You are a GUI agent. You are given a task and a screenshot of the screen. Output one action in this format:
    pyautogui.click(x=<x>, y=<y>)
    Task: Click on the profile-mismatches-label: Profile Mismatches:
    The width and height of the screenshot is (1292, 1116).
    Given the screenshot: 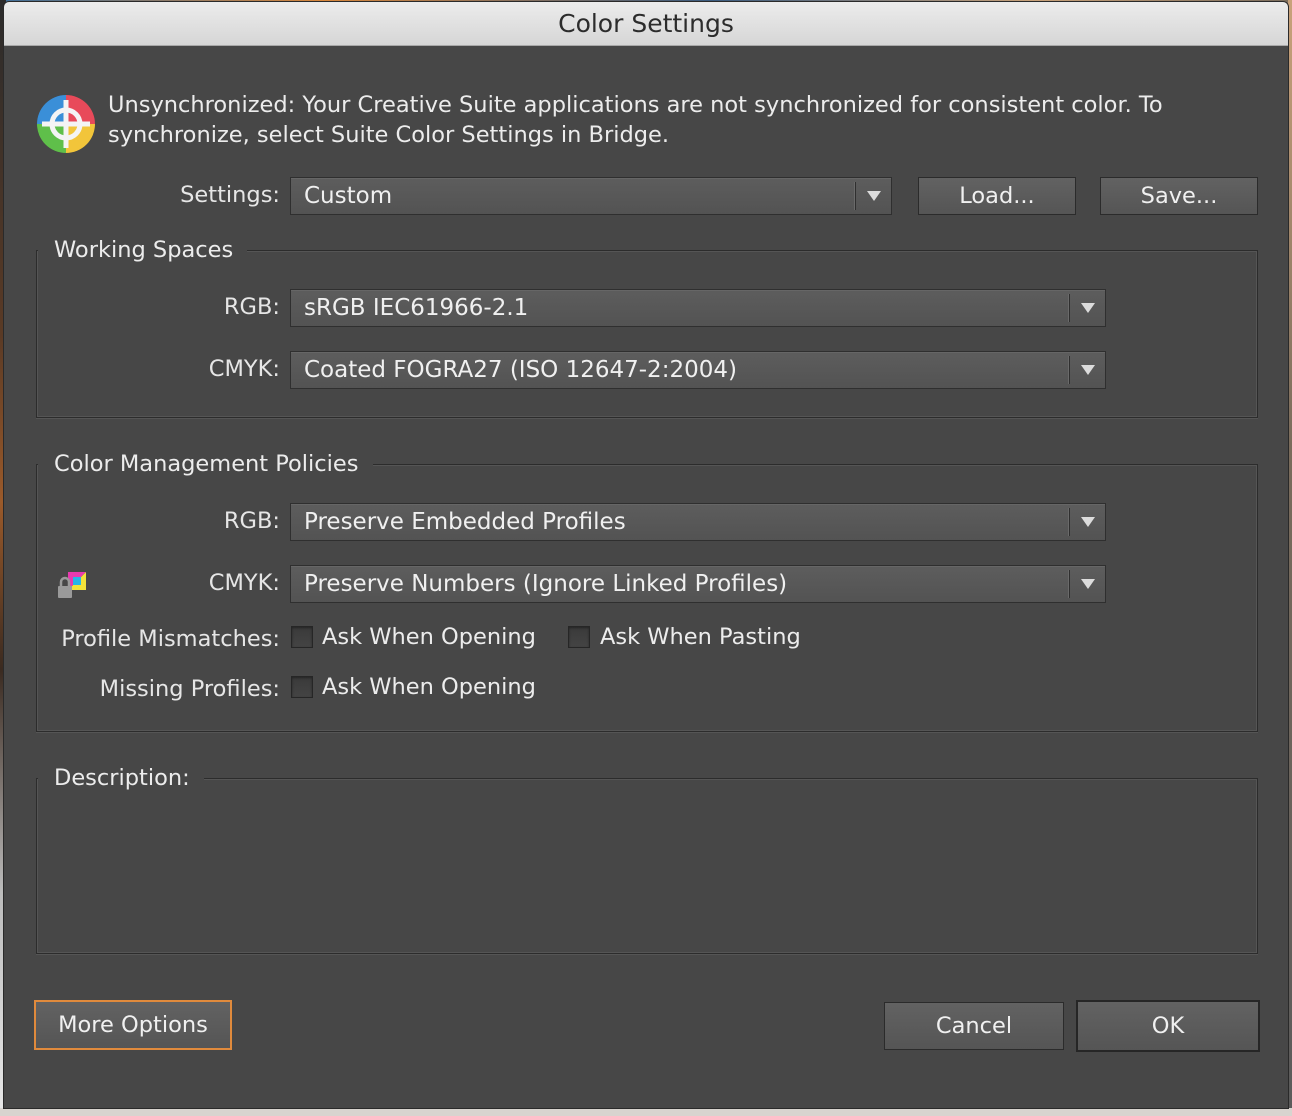 What is the action you would take?
    pyautogui.click(x=170, y=639)
    